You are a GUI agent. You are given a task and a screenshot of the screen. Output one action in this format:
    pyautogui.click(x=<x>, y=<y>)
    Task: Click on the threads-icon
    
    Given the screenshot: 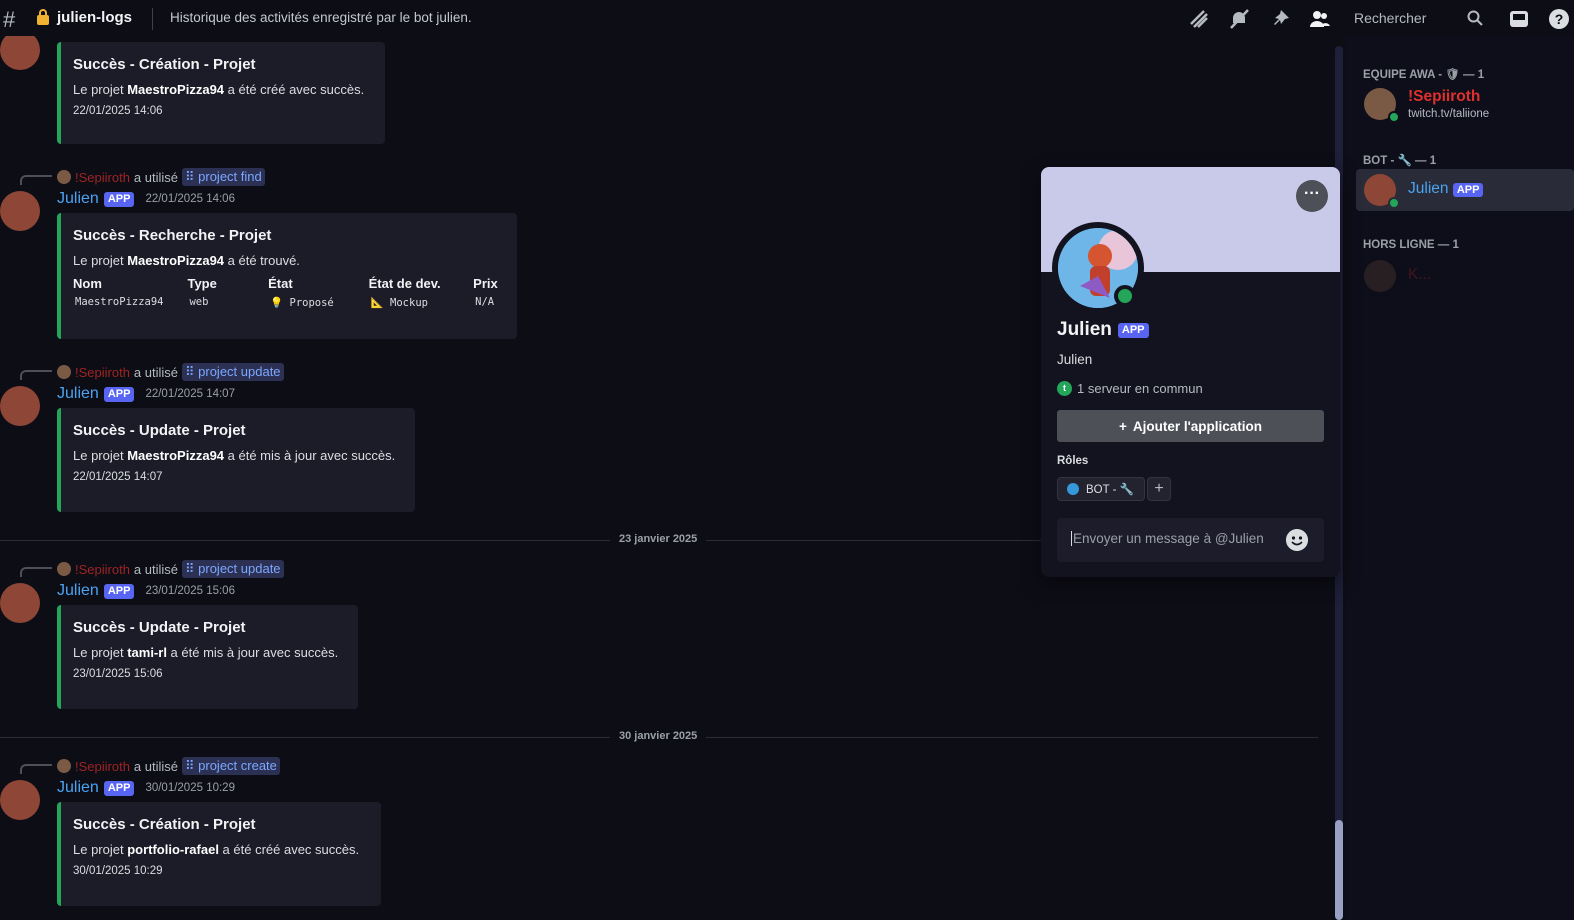 What is the action you would take?
    pyautogui.click(x=1199, y=19)
    